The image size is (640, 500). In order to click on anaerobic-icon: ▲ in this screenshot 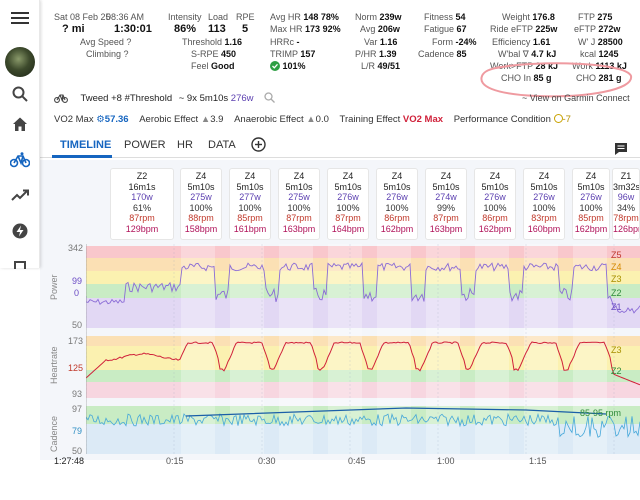, I will do `click(311, 119)`.